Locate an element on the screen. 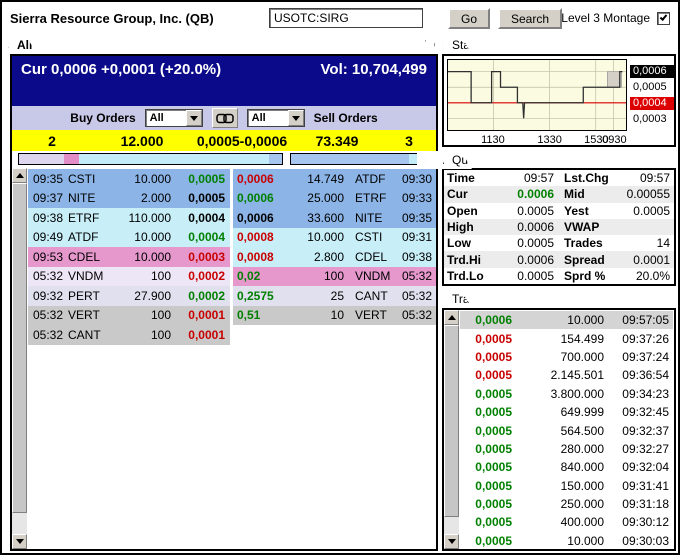 The height and width of the screenshot is (555, 680). trade-size: 2.145.501 is located at coordinates (577, 375).